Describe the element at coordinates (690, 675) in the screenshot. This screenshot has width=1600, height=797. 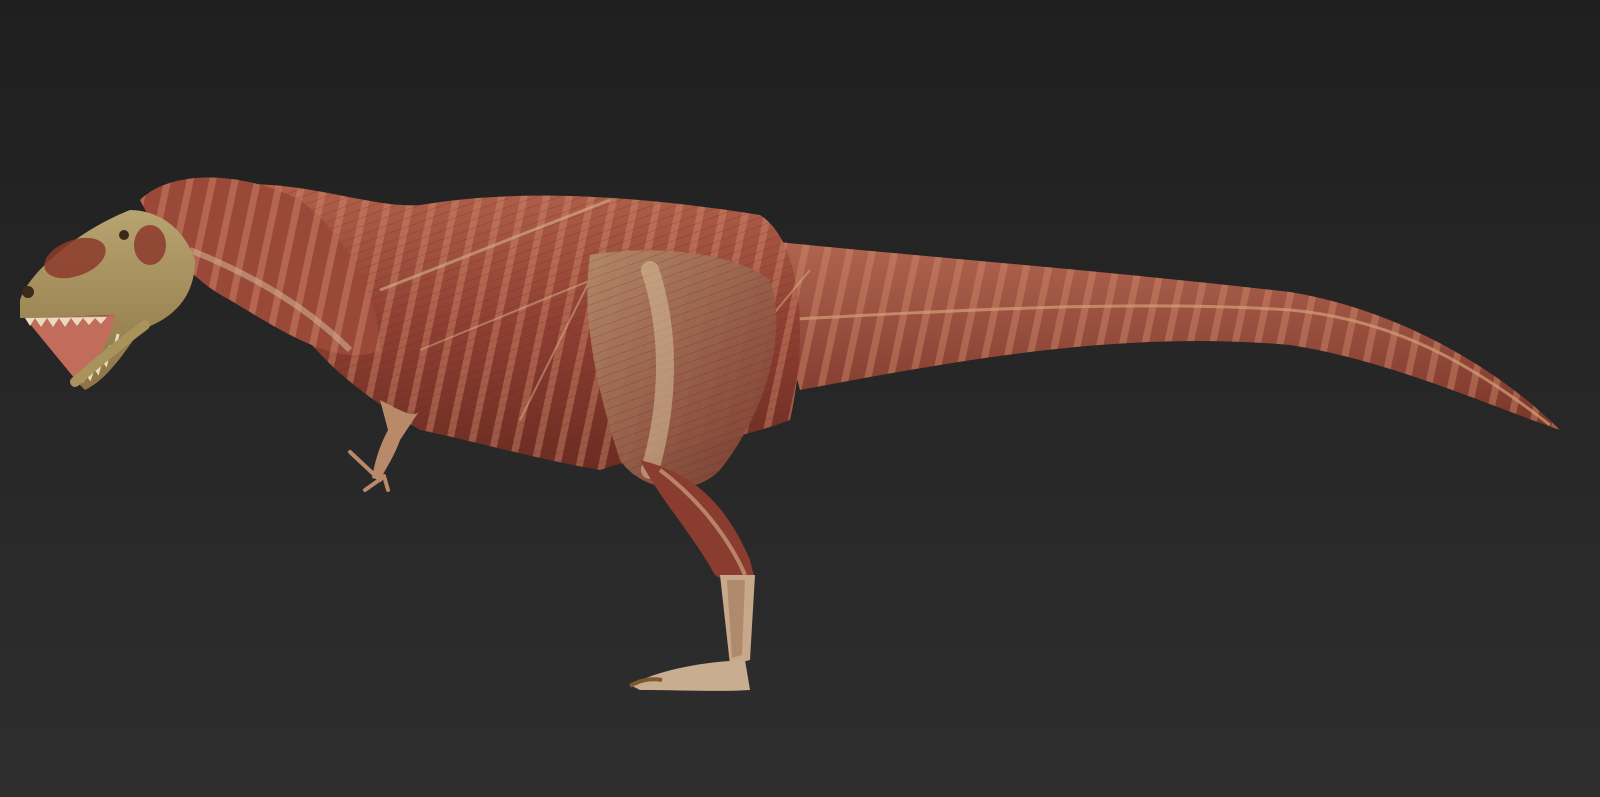
I see `foot` at that location.